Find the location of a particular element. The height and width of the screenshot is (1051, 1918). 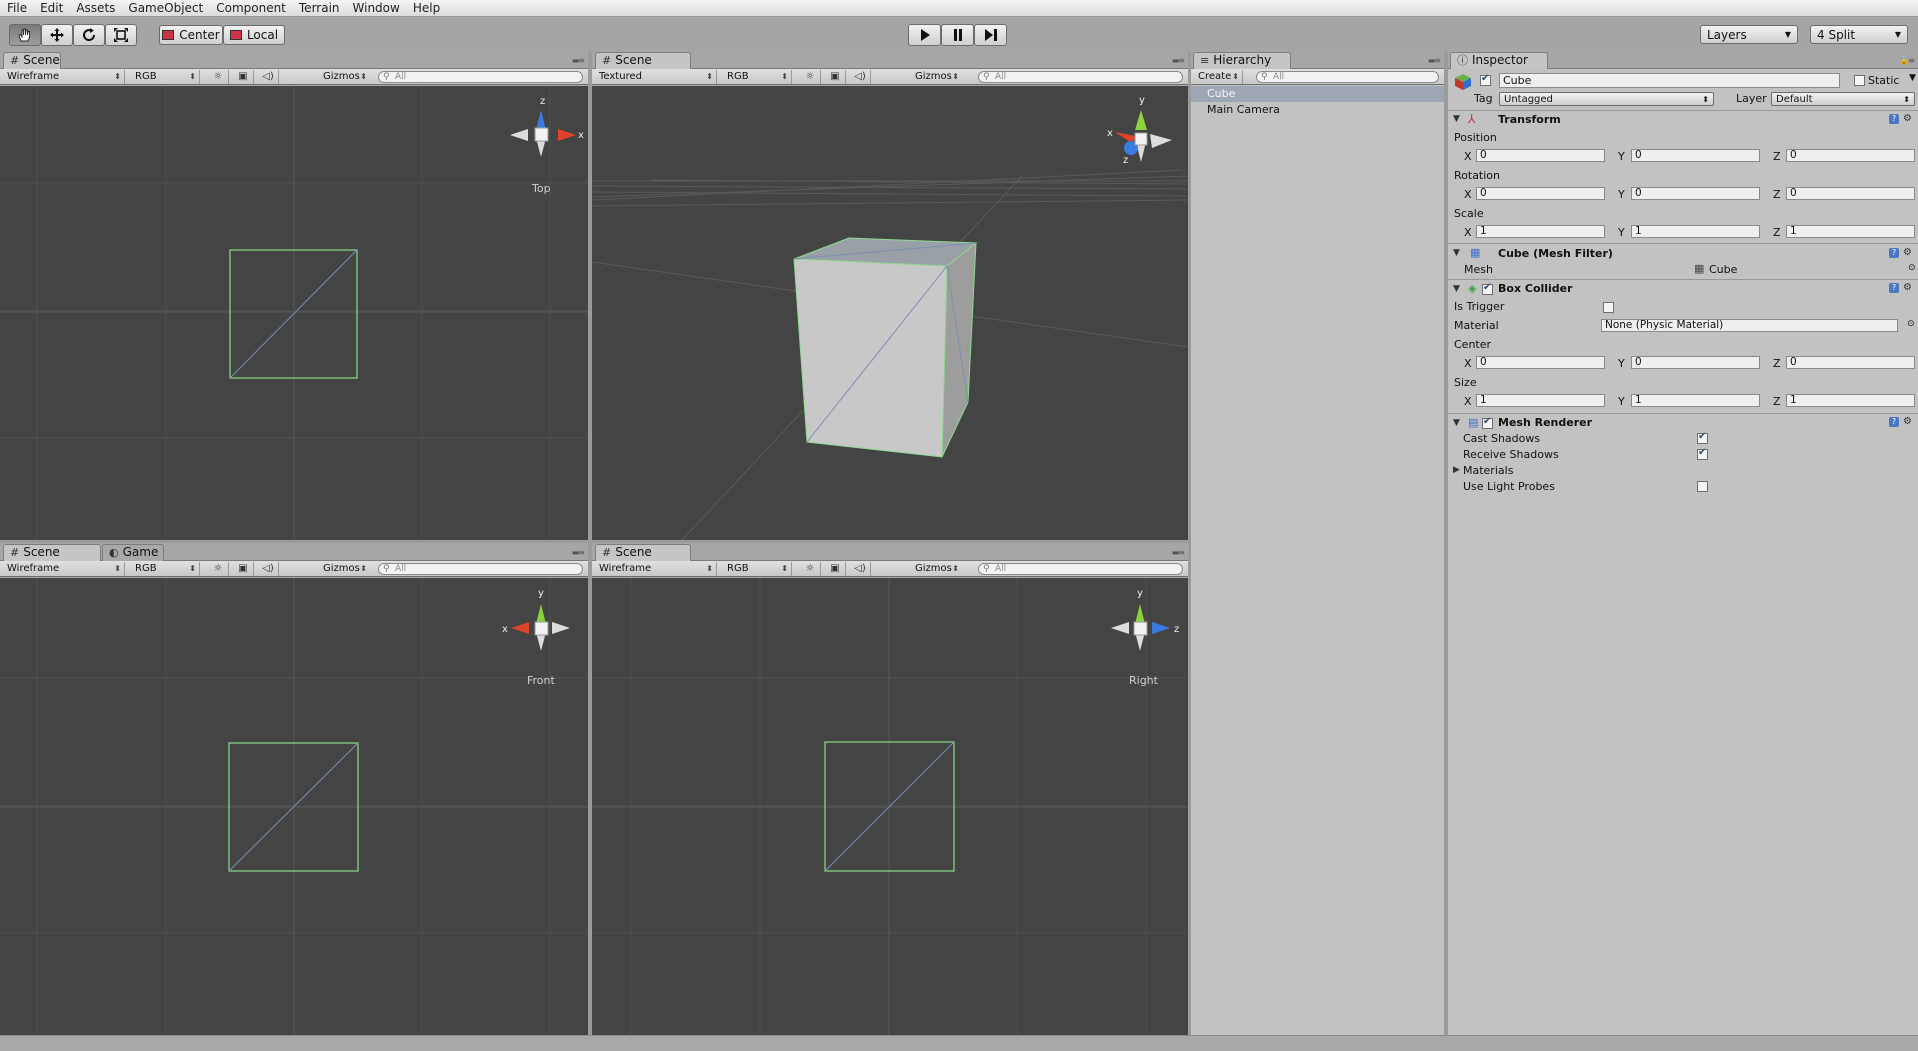

orientation-gizmo: y x is located at coordinates (536, 619).